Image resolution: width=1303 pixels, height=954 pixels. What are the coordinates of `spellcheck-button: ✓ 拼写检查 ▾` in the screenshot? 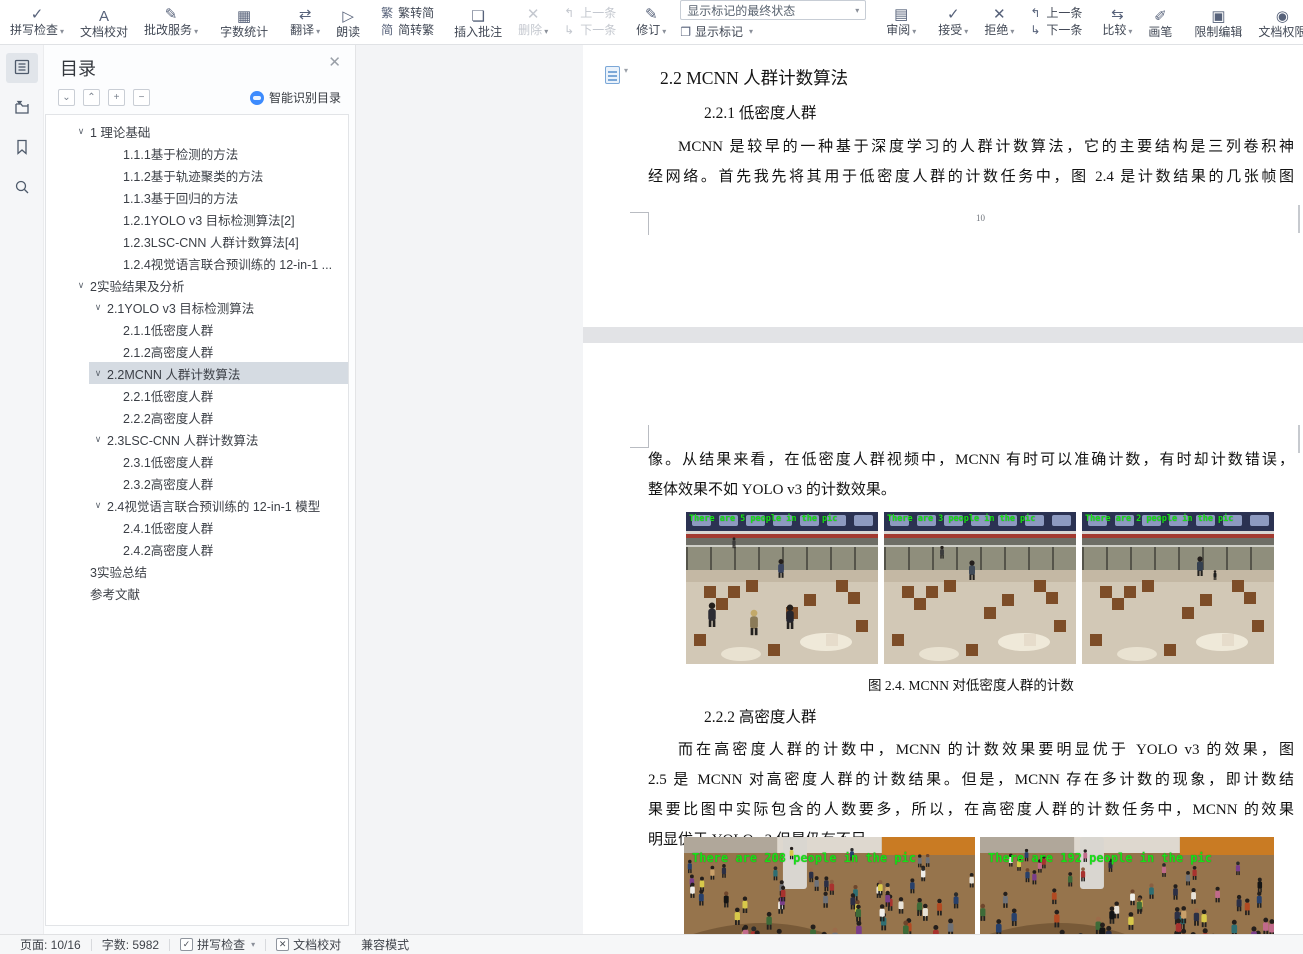 It's located at (37, 22).